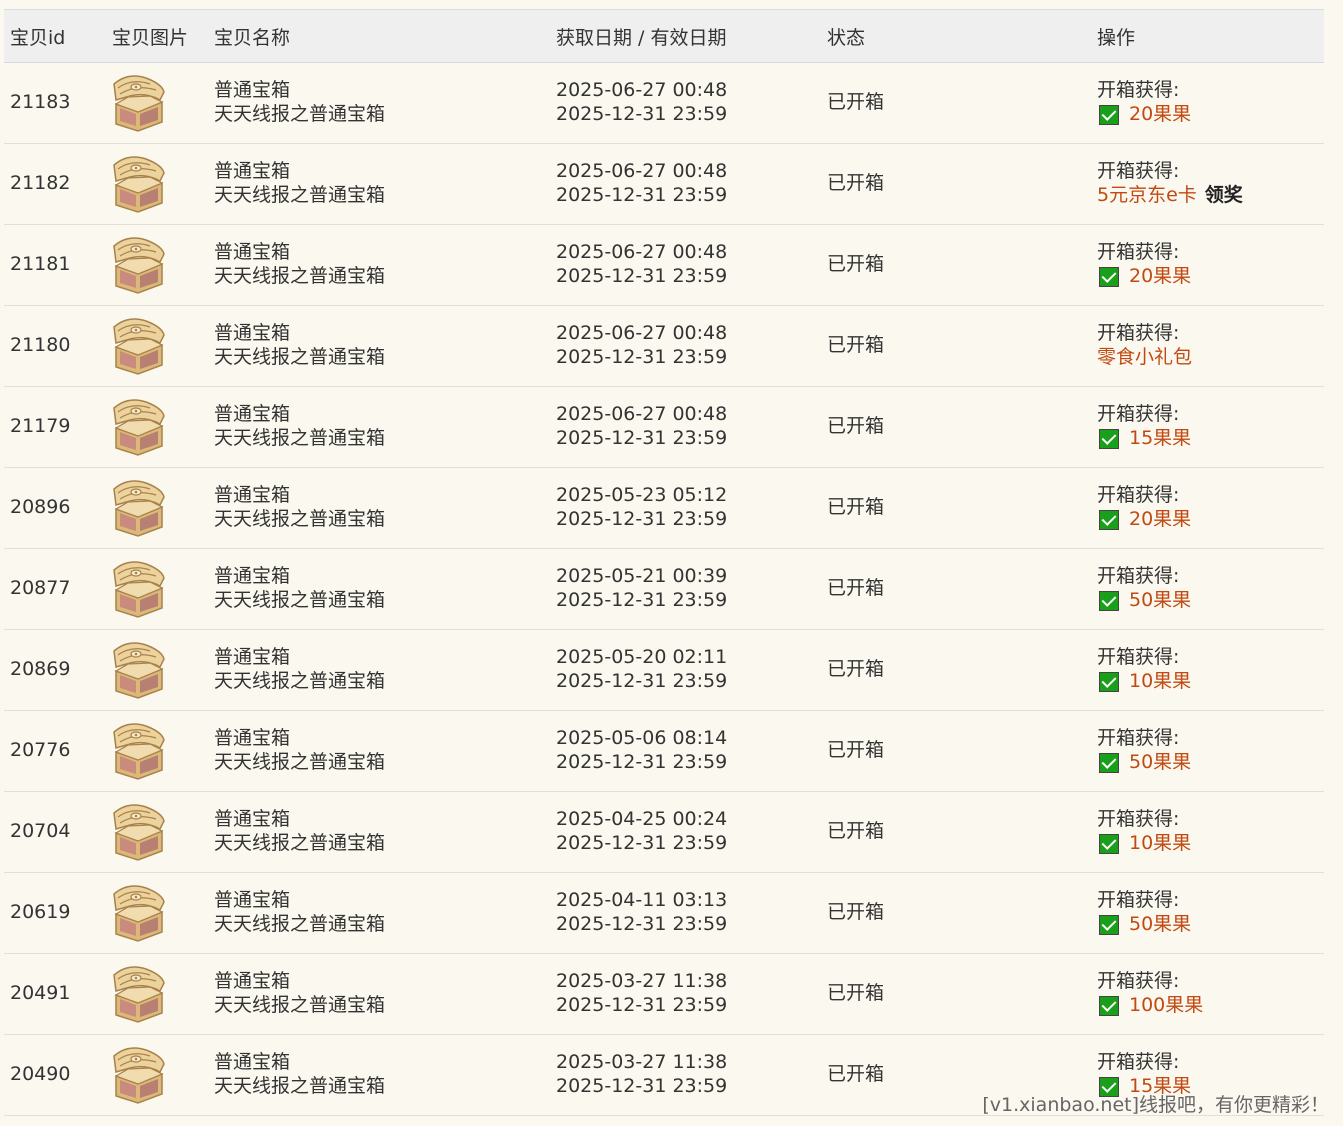 This screenshot has height=1126, width=1343. Describe the element at coordinates (846, 37) in the screenshot. I see `header-status: 状态` at that location.